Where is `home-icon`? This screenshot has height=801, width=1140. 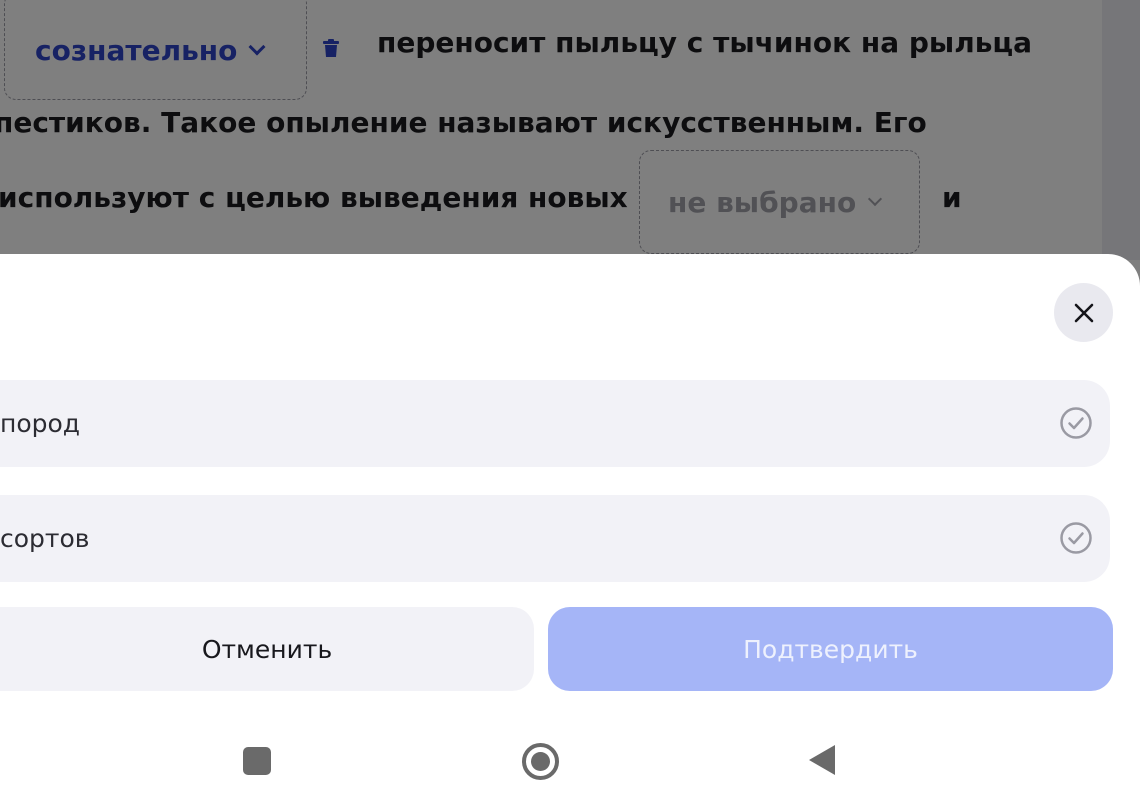 home-icon is located at coordinates (540, 761).